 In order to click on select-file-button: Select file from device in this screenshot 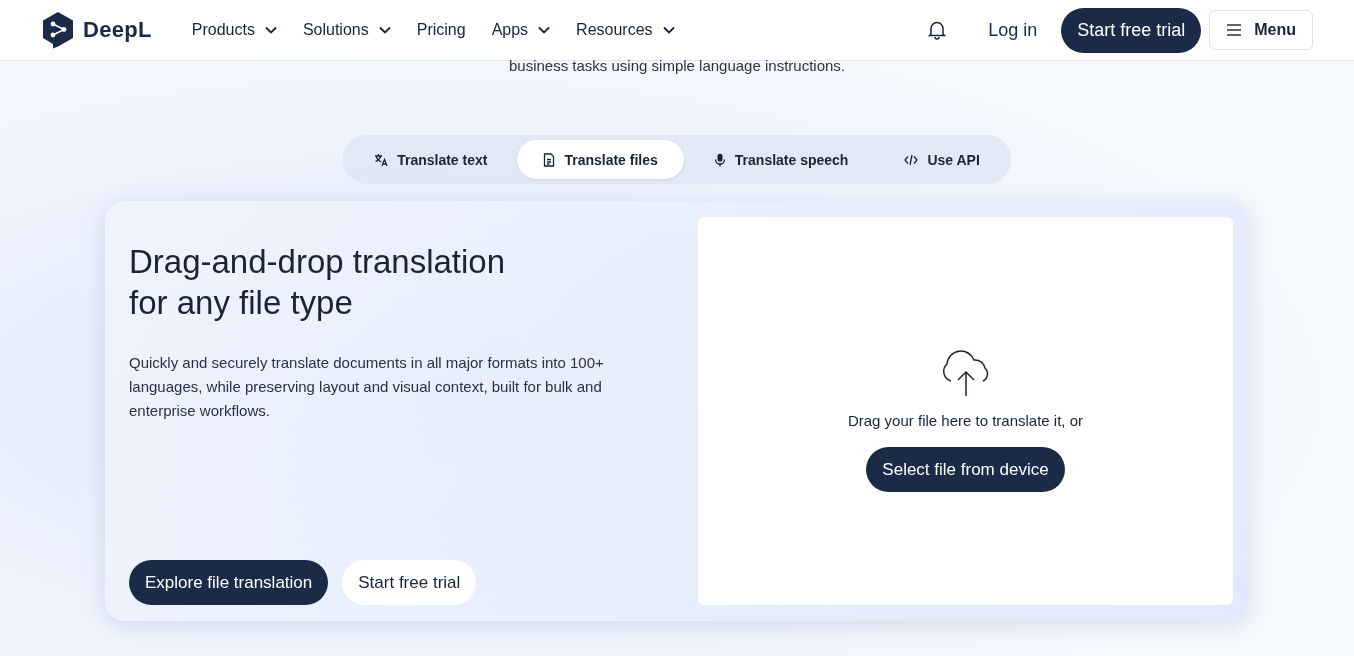, I will do `click(965, 469)`.